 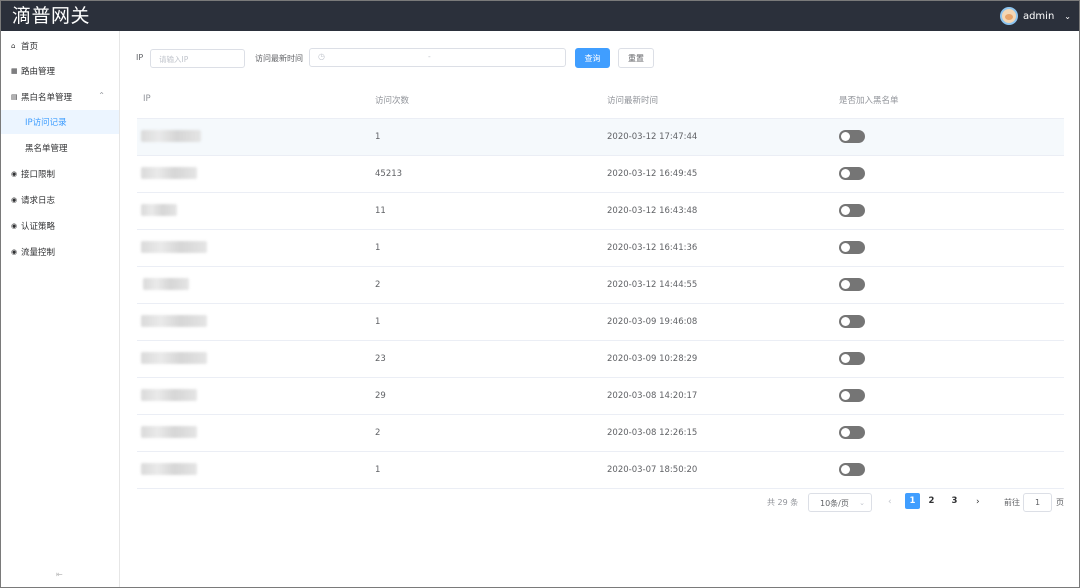 What do you see at coordinates (600, 359) in the screenshot?
I see `table-row: 23 2020-03-09 10:28:29` at bounding box center [600, 359].